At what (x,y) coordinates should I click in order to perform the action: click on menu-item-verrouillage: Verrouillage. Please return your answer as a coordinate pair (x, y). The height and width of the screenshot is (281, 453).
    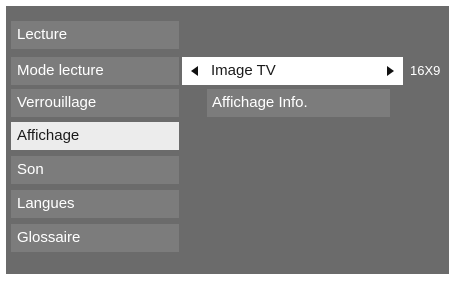
    Looking at the image, I should click on (95, 103).